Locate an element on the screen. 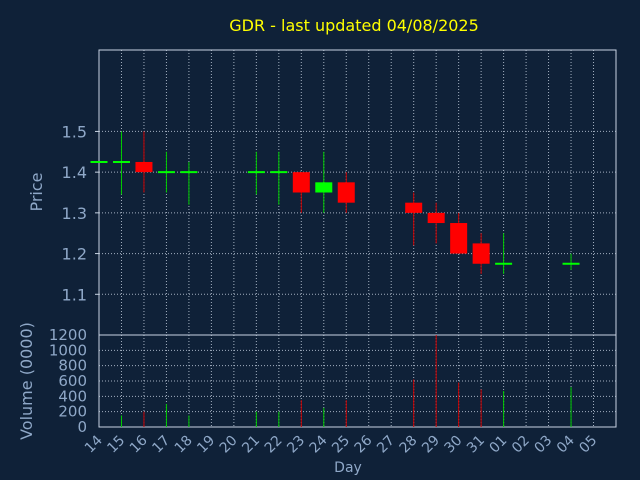 The image size is (640, 480). x-tick-label: 02 is located at coordinates (521, 445).